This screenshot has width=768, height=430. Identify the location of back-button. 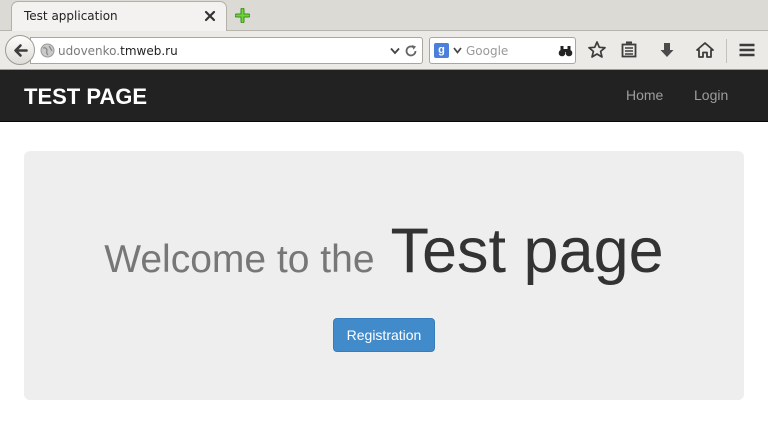
(20, 50).